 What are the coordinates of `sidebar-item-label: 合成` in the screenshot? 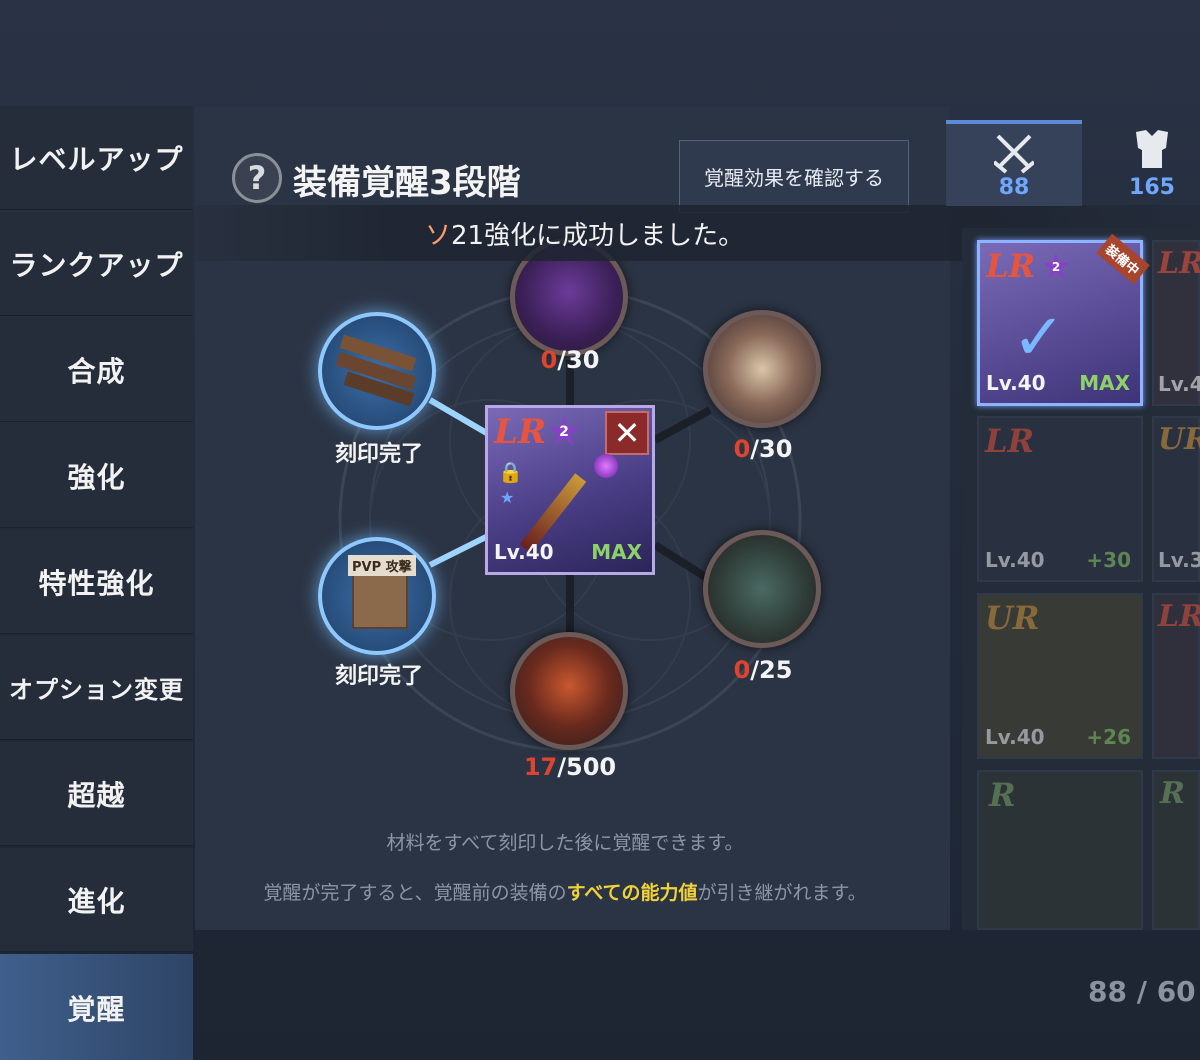 It's located at (96, 371).